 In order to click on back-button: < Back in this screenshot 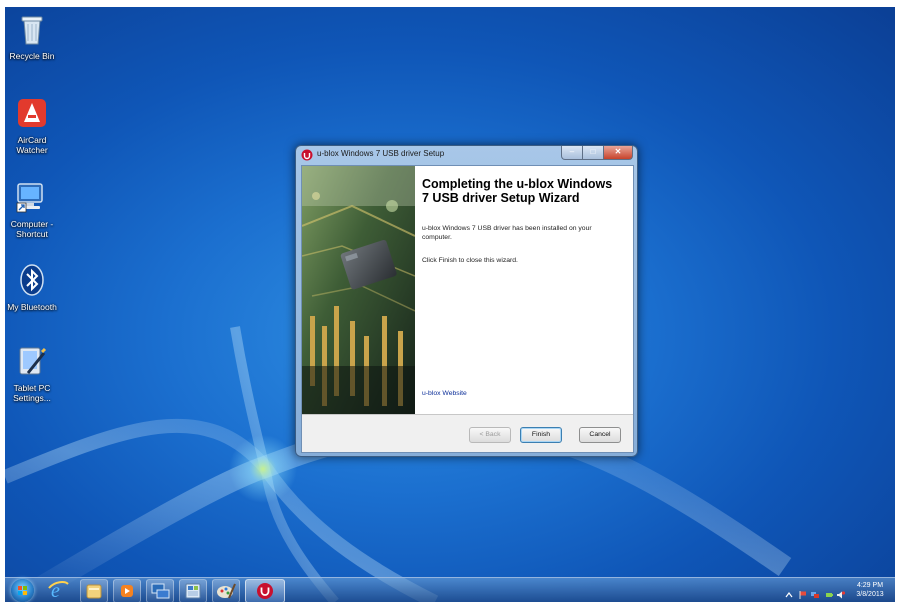, I will do `click(490, 435)`.